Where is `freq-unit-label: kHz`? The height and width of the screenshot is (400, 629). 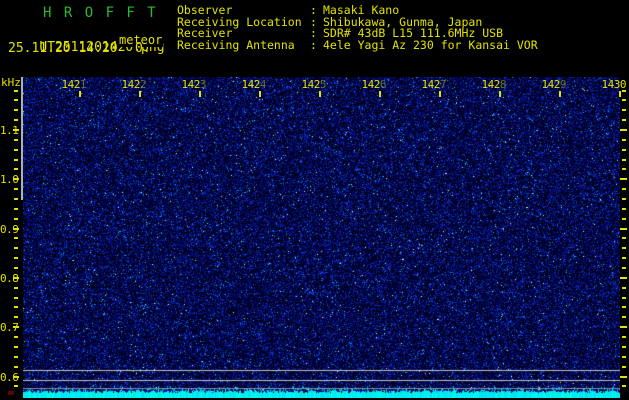 freq-unit-label: kHz is located at coordinates (11, 82).